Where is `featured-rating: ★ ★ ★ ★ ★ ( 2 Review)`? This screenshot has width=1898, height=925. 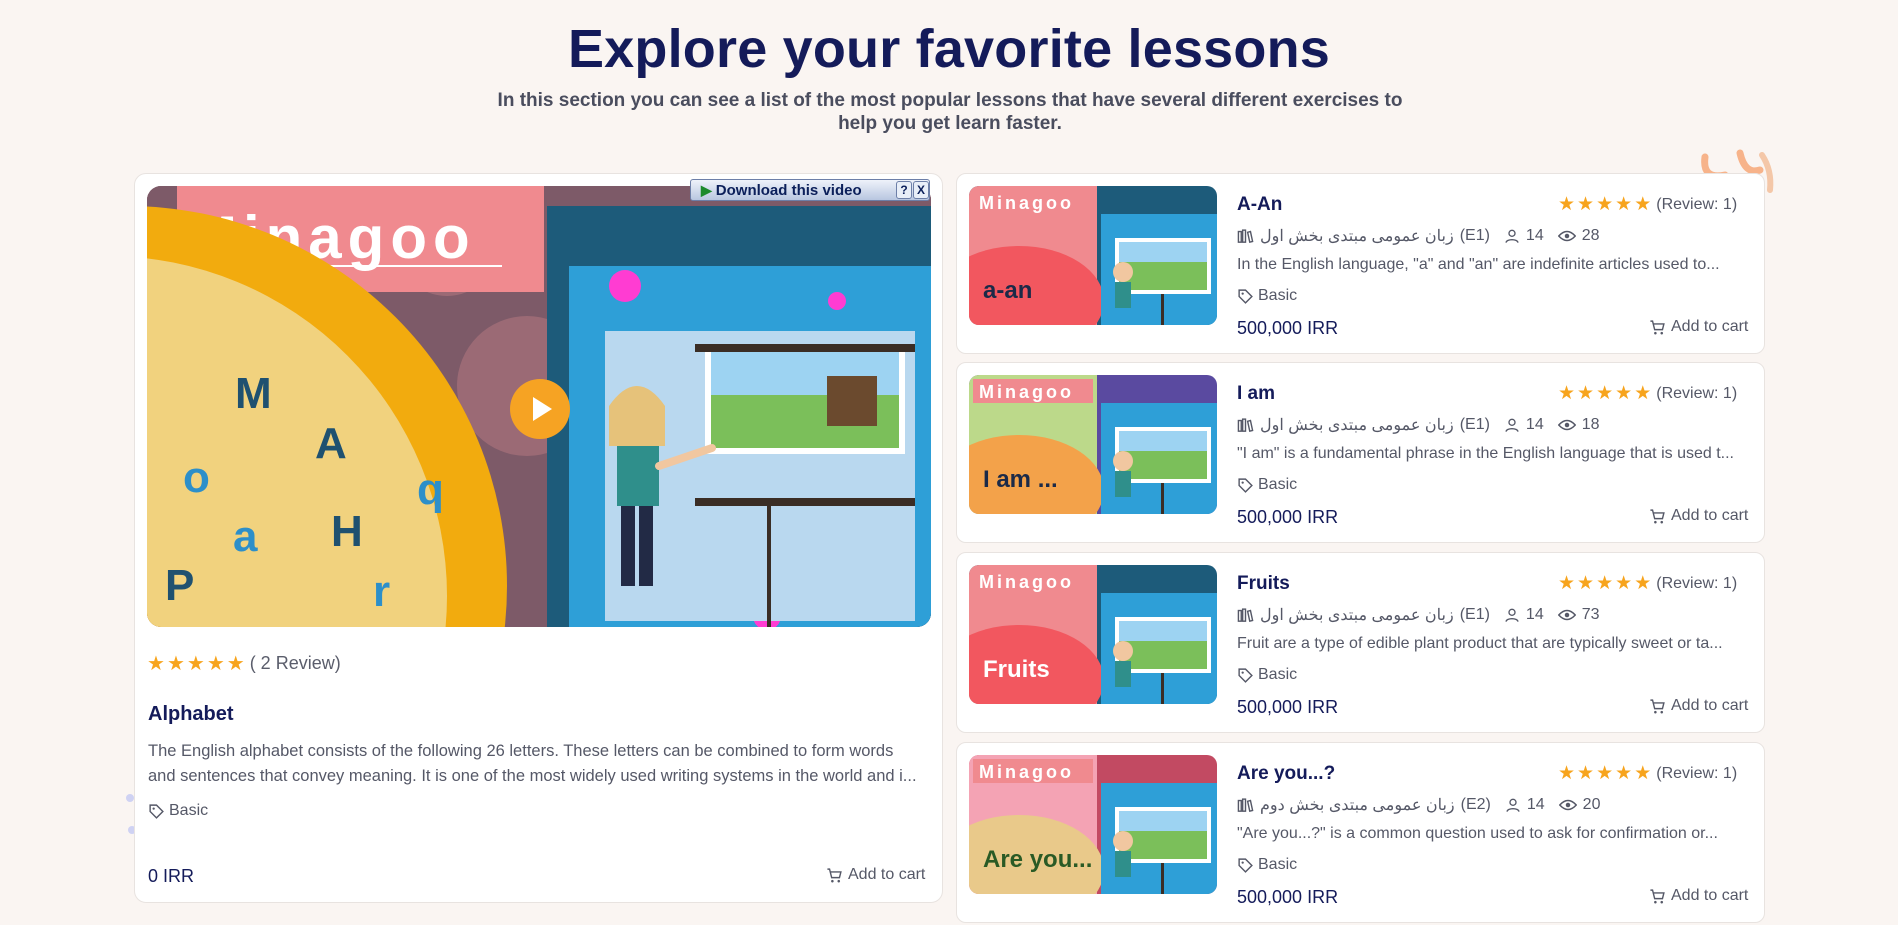 featured-rating: ★ ★ ★ ★ ★ ( 2 Review) is located at coordinates (244, 663).